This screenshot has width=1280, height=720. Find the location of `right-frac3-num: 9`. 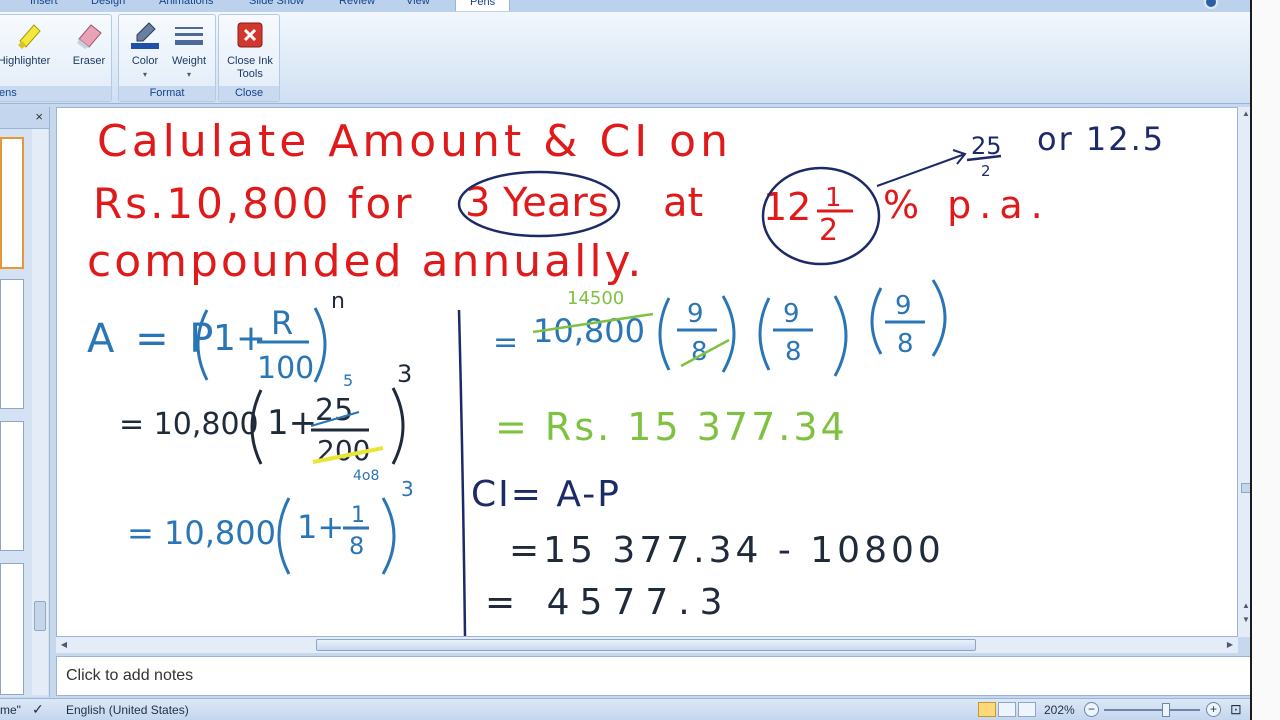

right-frac3-num: 9 is located at coordinates (903, 306).